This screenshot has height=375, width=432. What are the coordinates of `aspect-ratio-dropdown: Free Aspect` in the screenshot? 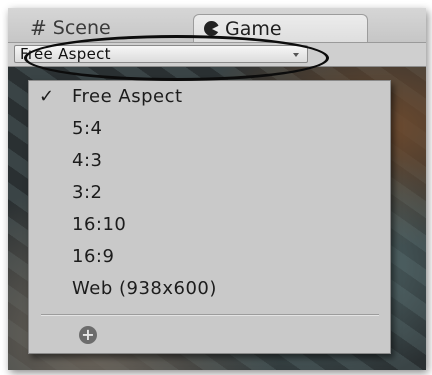 It's located at (161, 54).